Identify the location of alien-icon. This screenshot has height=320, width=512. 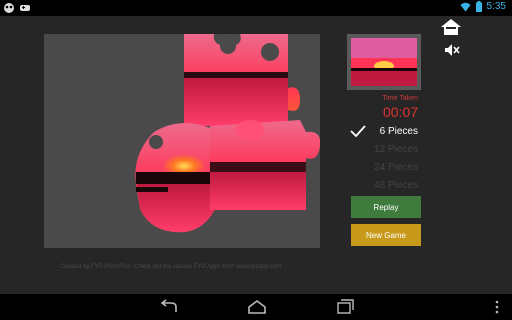
(9, 8).